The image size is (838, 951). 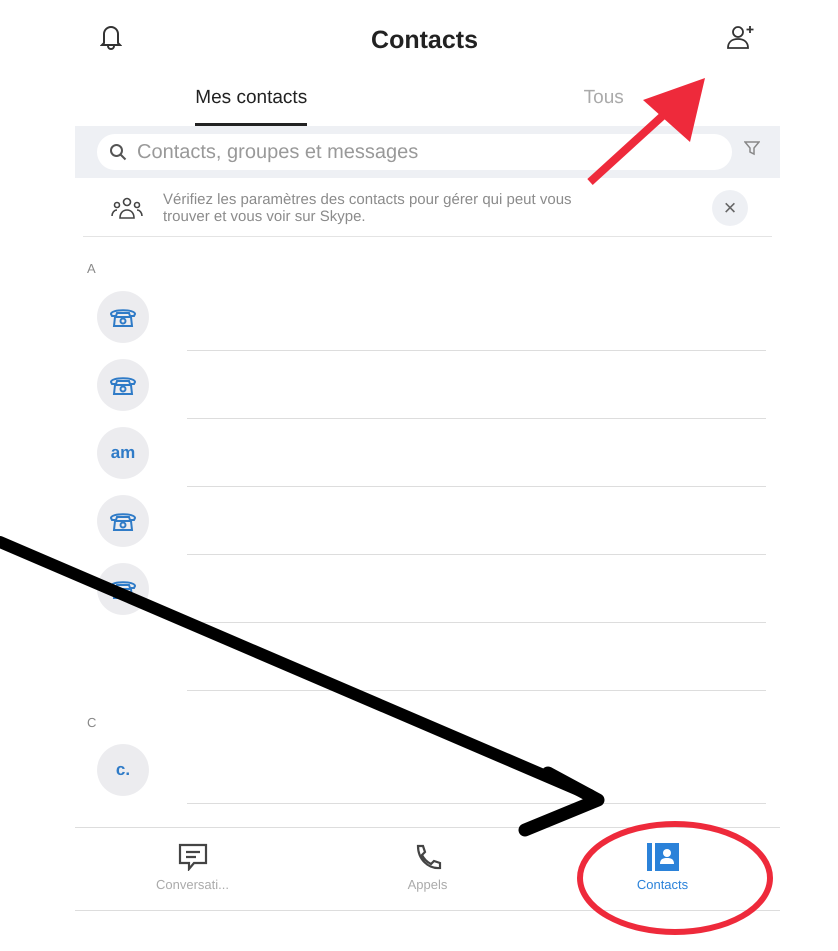 I want to click on tab: Tous, so click(x=604, y=104).